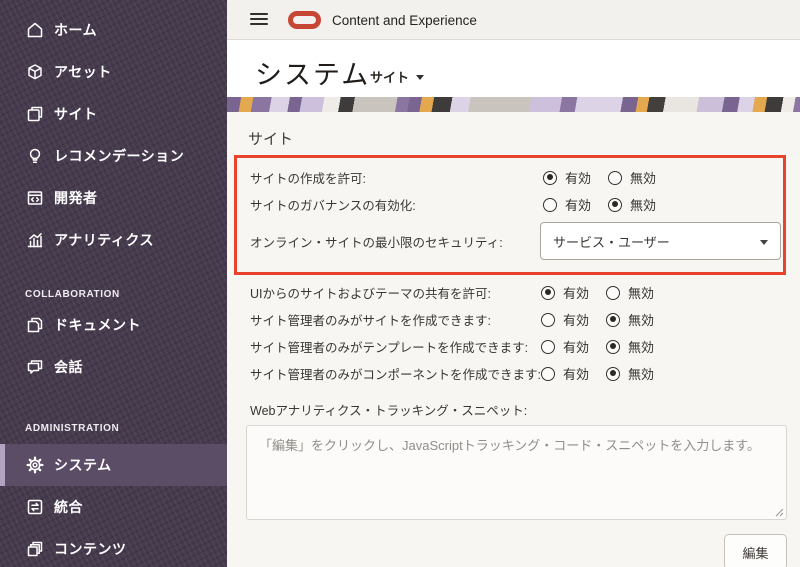  I want to click on conversations-icon, so click(35, 367).